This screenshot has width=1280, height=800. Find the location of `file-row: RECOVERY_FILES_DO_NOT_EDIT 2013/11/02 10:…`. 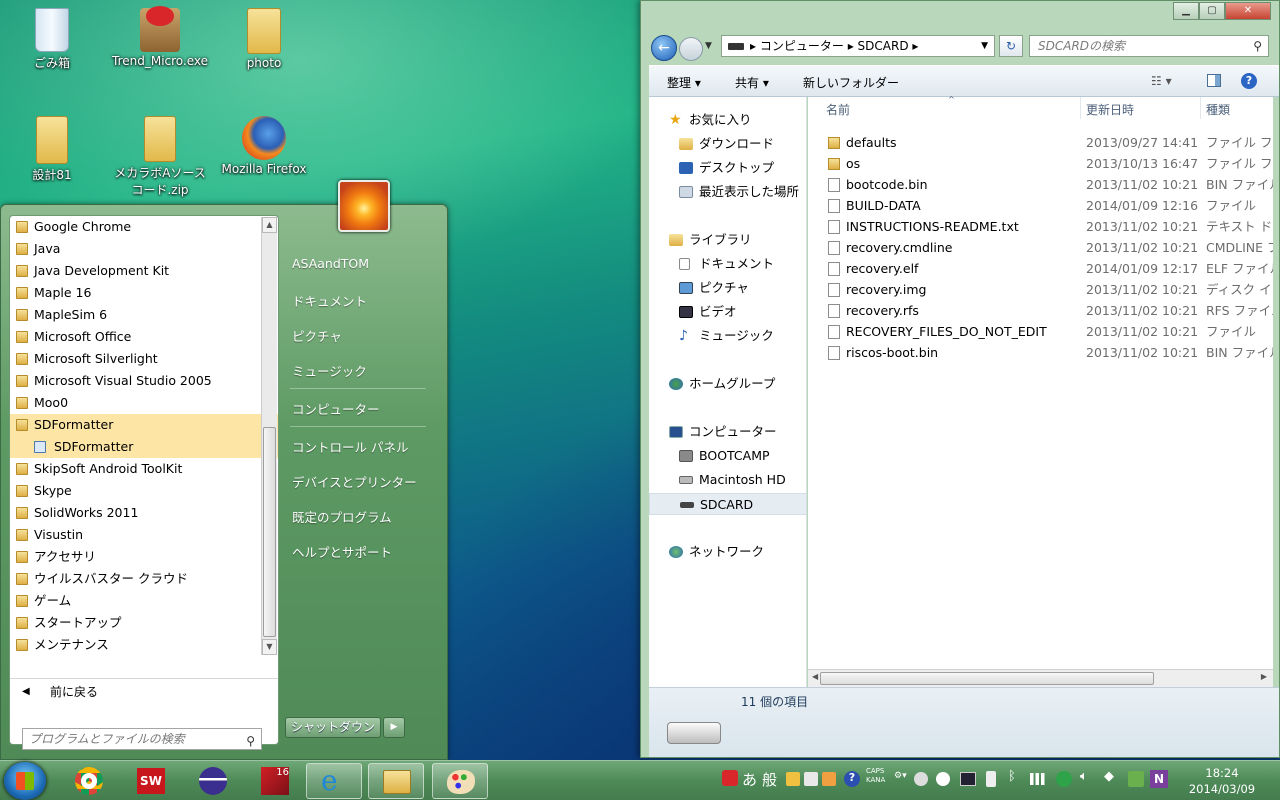

file-row: RECOVERY_FILES_DO_NOT_EDIT 2013/11/02 10:… is located at coordinates (1040, 331).